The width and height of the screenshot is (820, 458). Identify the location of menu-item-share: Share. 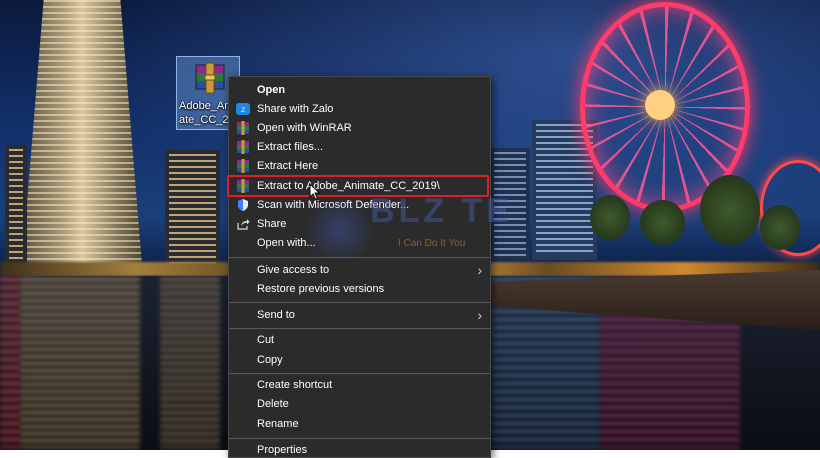
(359, 224).